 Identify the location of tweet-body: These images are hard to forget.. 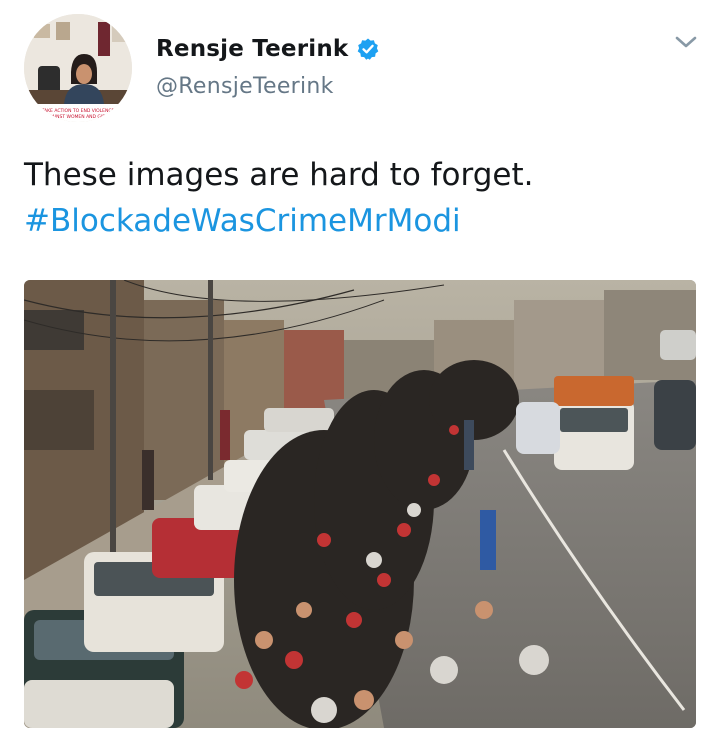
(279, 175).